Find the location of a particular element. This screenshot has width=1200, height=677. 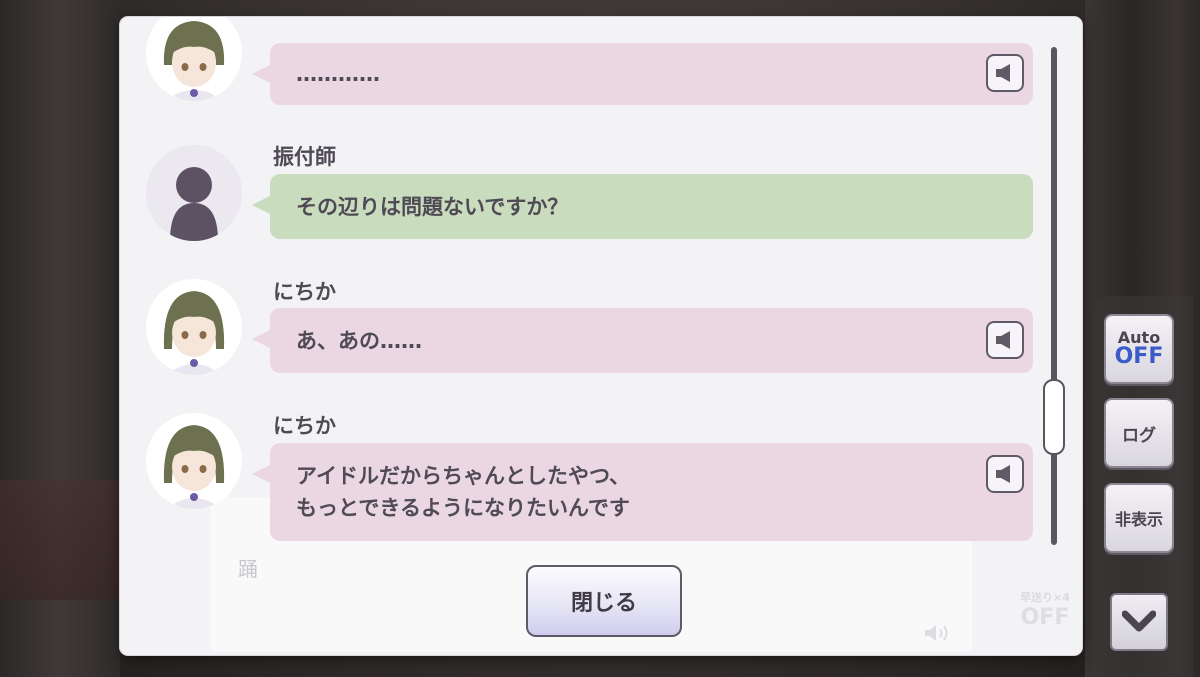

log-button: ログ is located at coordinates (1139, 433).